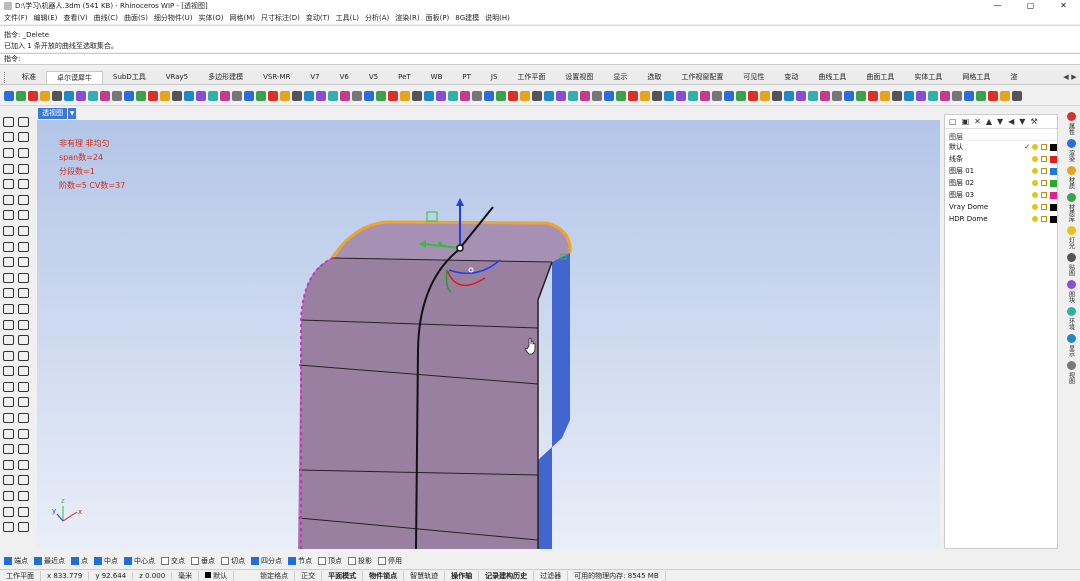  I want to click on command-input, so click(524, 59).